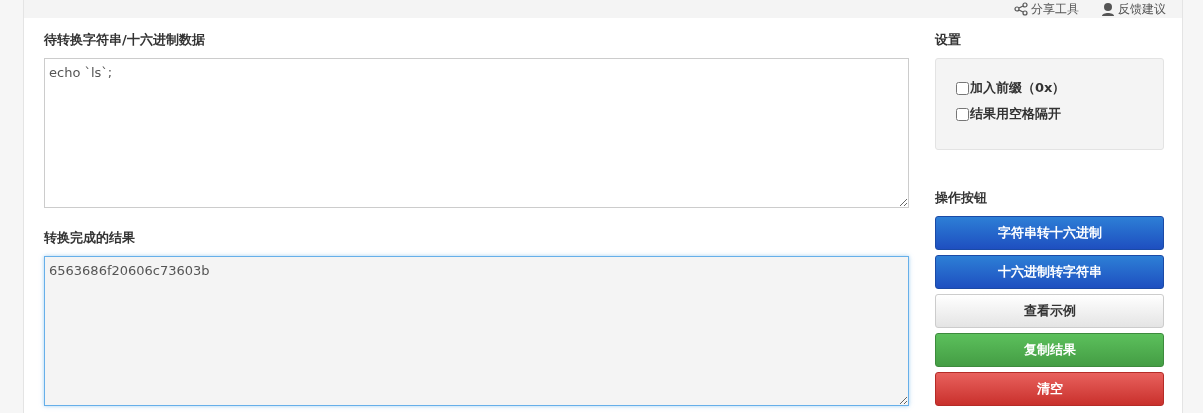  Describe the element at coordinates (1018, 88) in the screenshot. I see `checkbox-label: 加入前缀（0x）` at that location.